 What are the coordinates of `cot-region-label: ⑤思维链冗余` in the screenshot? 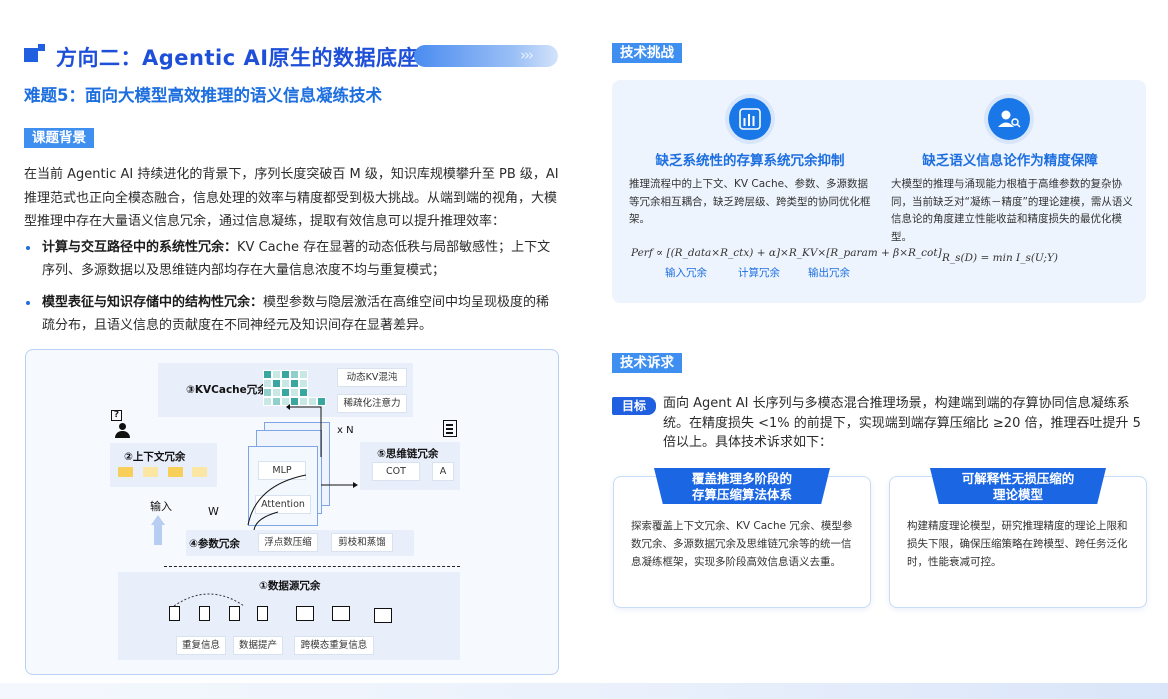 It's located at (408, 454).